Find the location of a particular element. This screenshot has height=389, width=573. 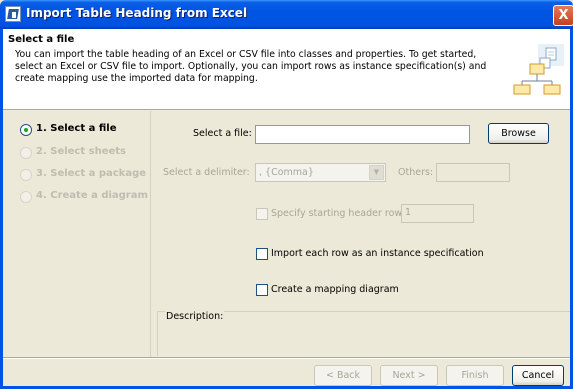

title-bar: Import Table Heading from Excel X is located at coordinates (286, 14).